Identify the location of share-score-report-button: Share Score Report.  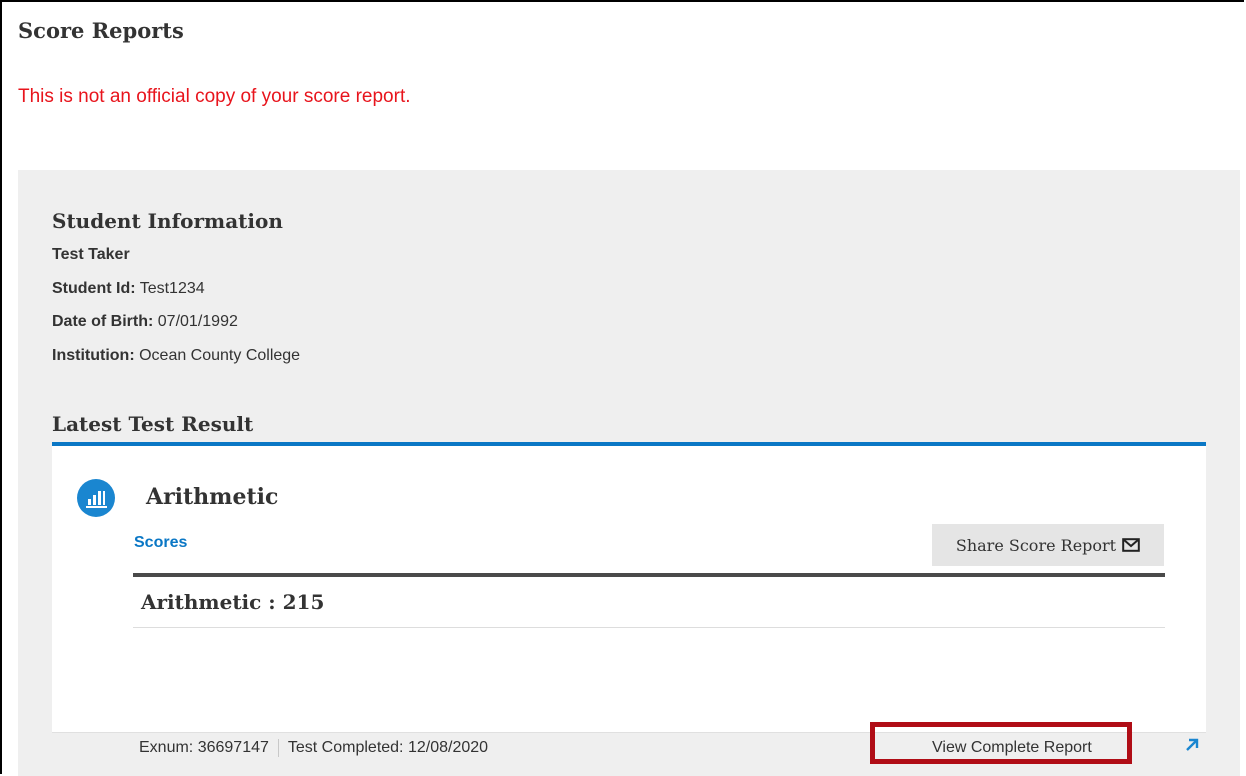
(1048, 545).